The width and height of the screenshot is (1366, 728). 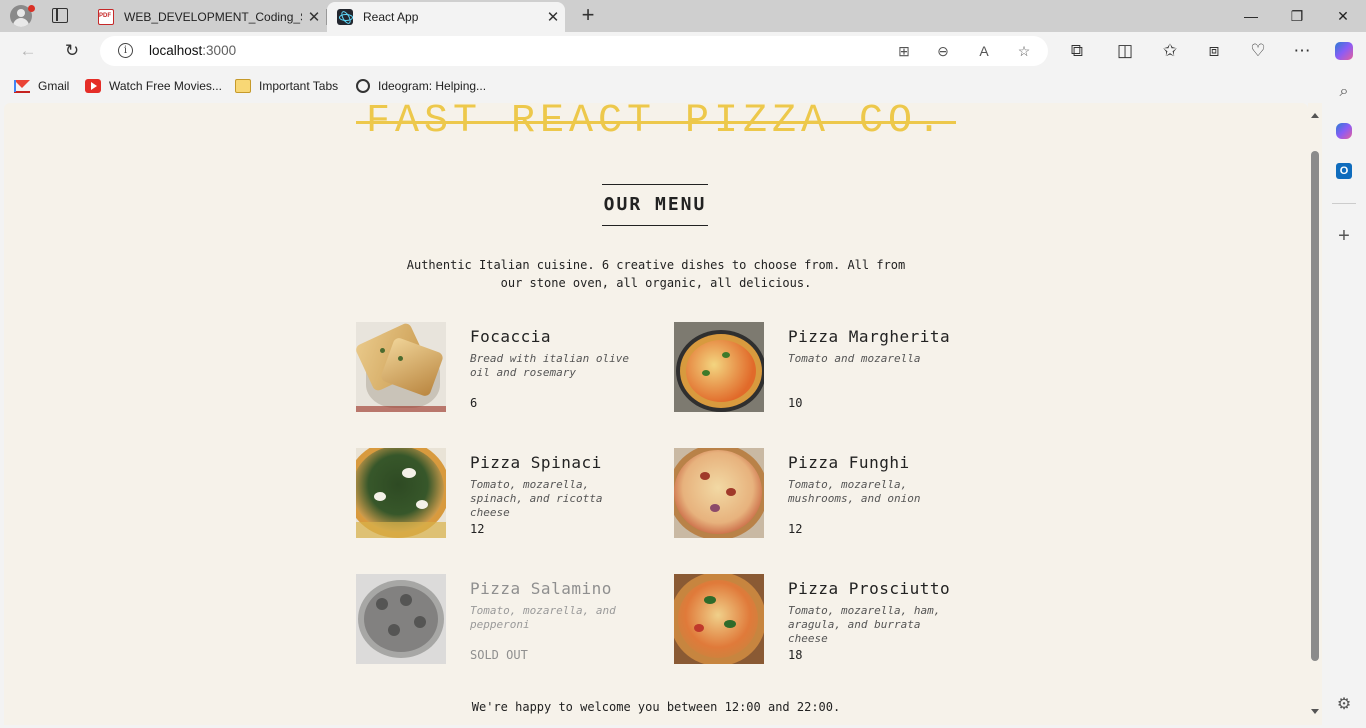 What do you see at coordinates (904, 51) in the screenshot?
I see `app-available-icon: ⊞` at bounding box center [904, 51].